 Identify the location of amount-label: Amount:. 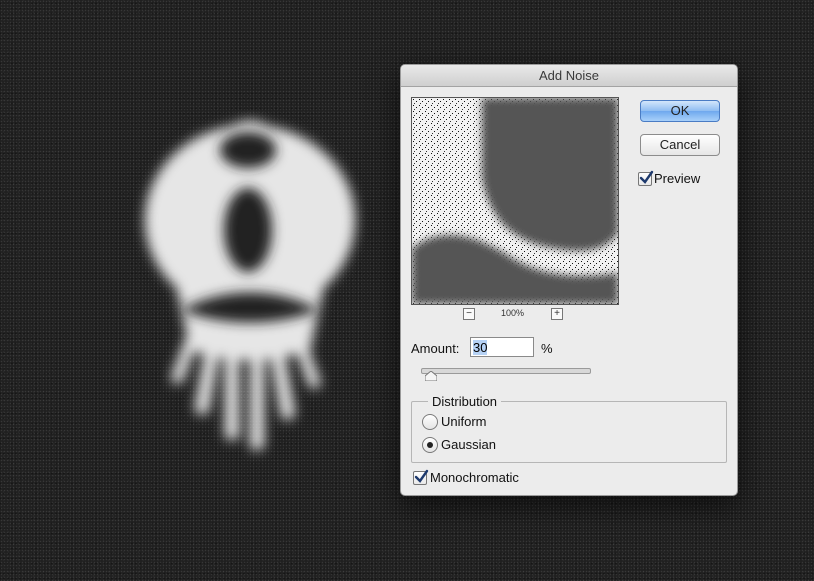
(435, 348).